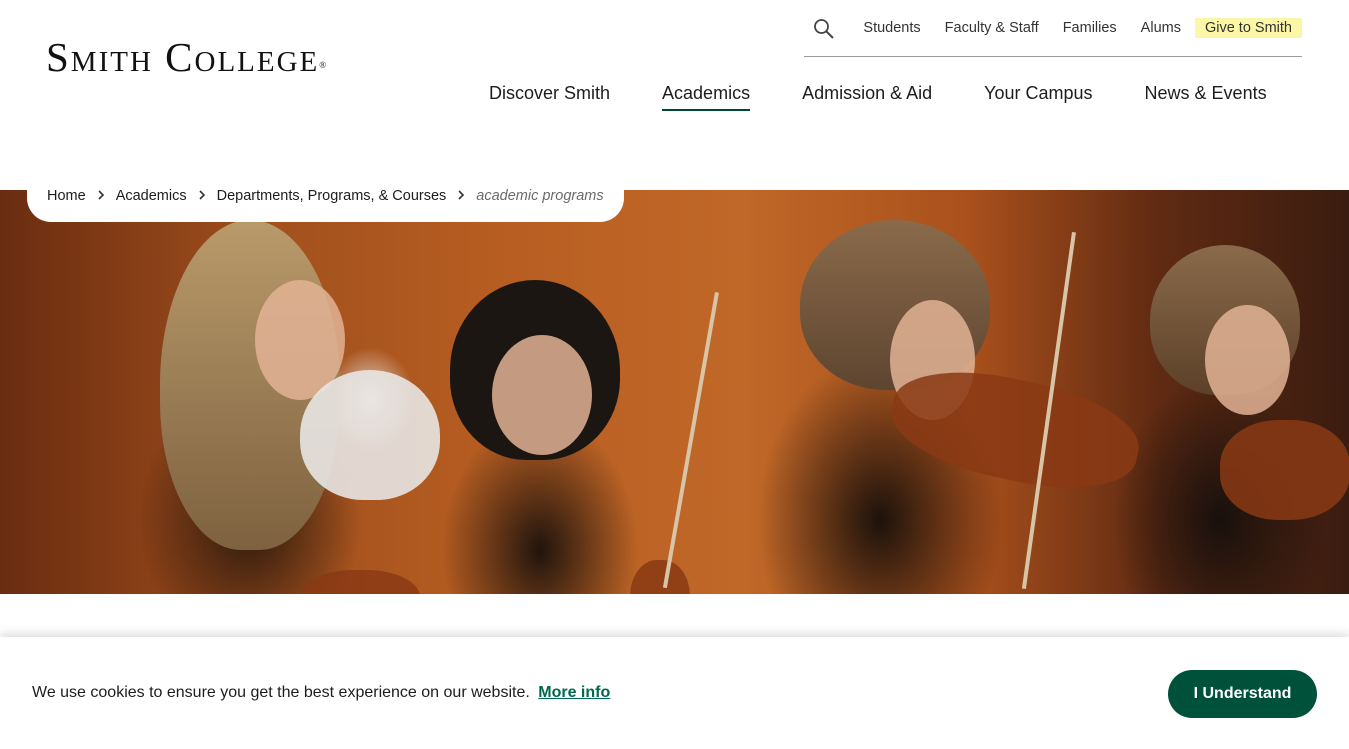 The height and width of the screenshot is (749, 1349). I want to click on give-to-smith-link: Give to Smith, so click(1248, 28).